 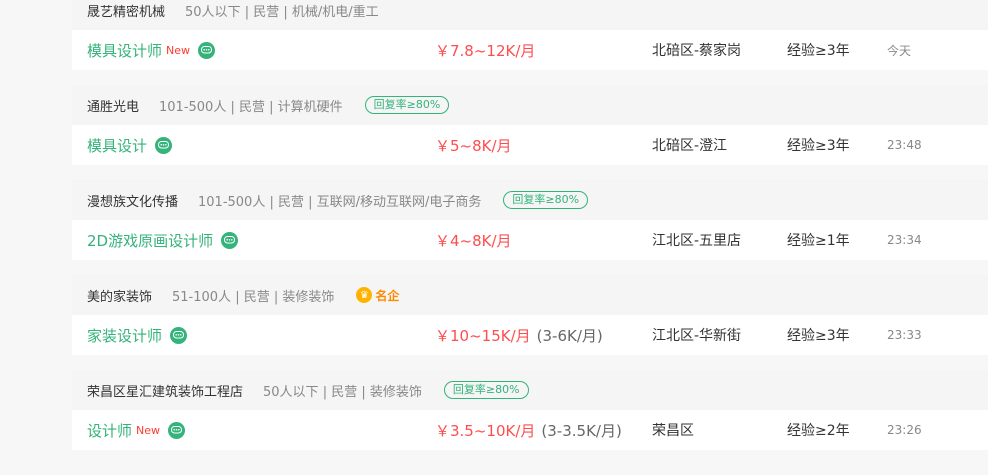 What do you see at coordinates (253, 297) in the screenshot?
I see `company-meta: 51-100人 | 民营 | 装修装饰` at bounding box center [253, 297].